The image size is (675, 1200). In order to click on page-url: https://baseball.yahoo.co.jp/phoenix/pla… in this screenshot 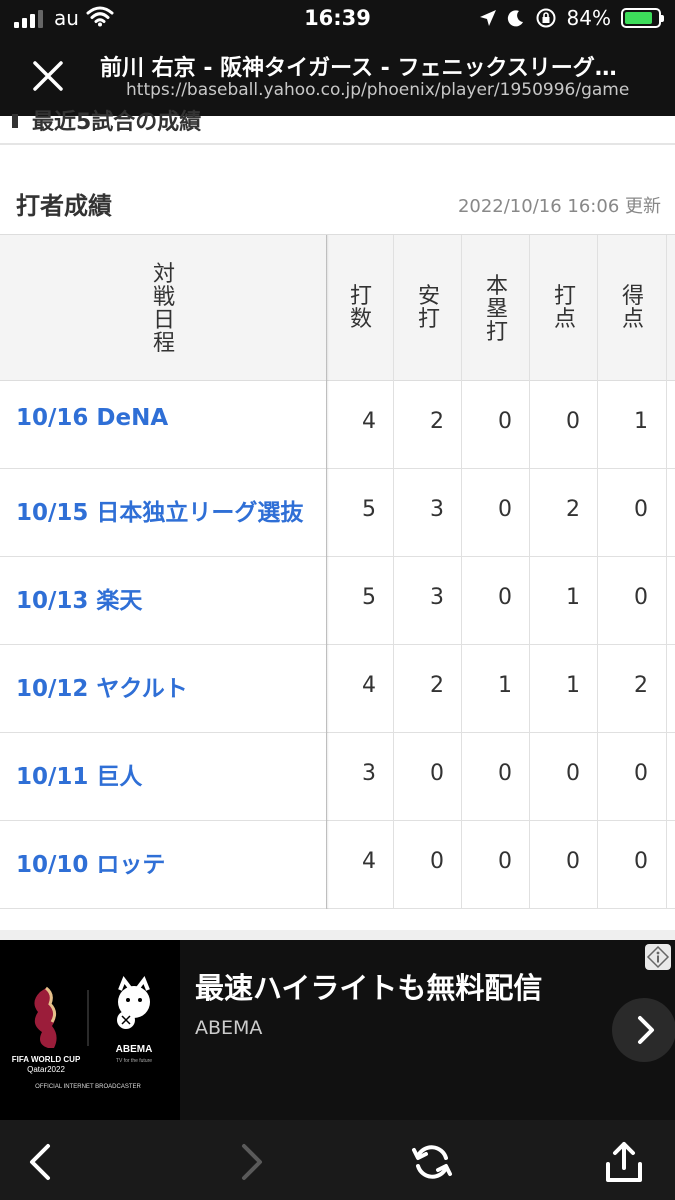, I will do `click(391, 90)`.